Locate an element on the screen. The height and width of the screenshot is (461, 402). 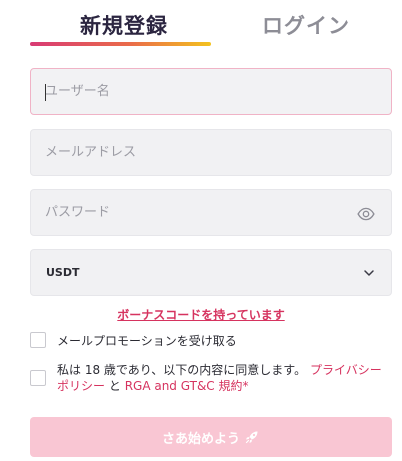
password-field is located at coordinates (211, 212).